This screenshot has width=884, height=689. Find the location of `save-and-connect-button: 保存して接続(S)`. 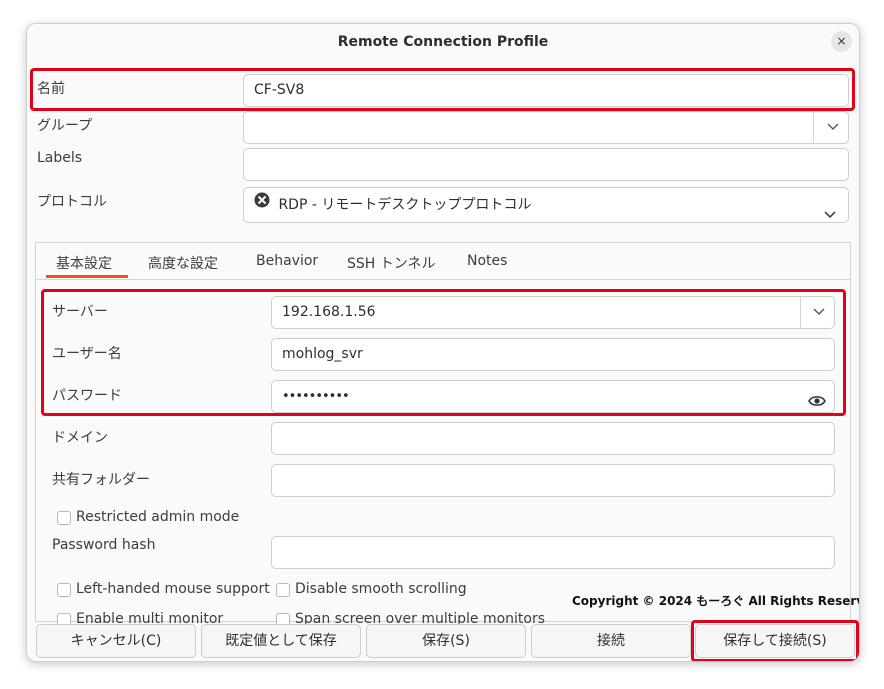

save-and-connect-button: 保存して接続(S) is located at coordinates (775, 641).